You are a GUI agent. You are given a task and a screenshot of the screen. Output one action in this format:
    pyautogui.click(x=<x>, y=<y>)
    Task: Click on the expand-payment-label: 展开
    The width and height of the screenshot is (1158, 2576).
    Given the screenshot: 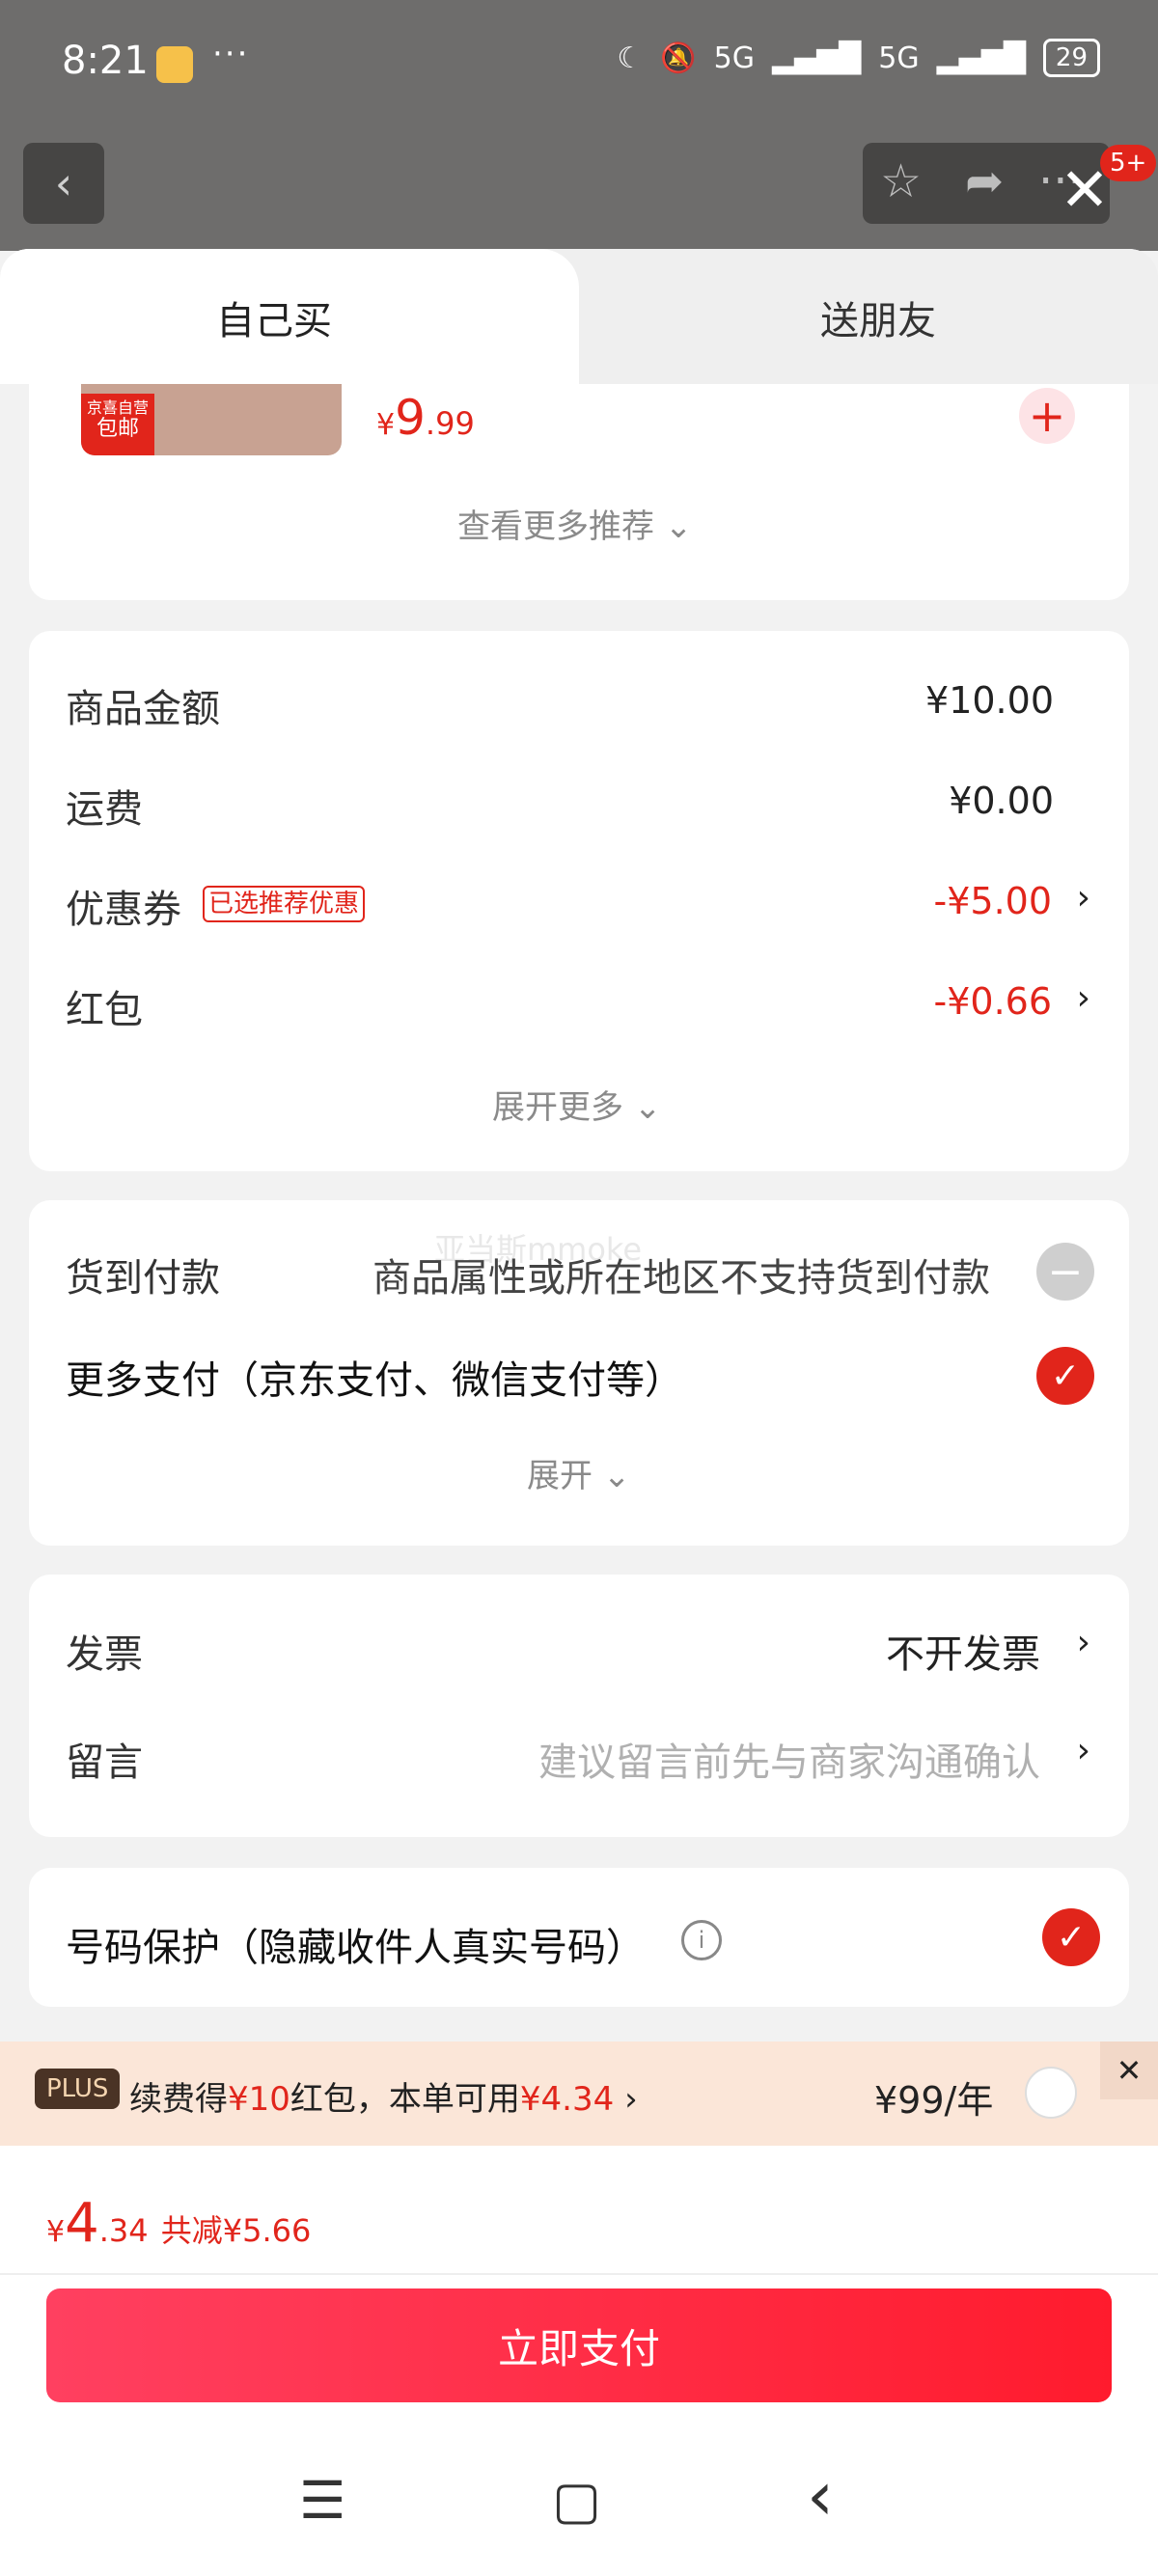 What is the action you would take?
    pyautogui.click(x=560, y=1476)
    